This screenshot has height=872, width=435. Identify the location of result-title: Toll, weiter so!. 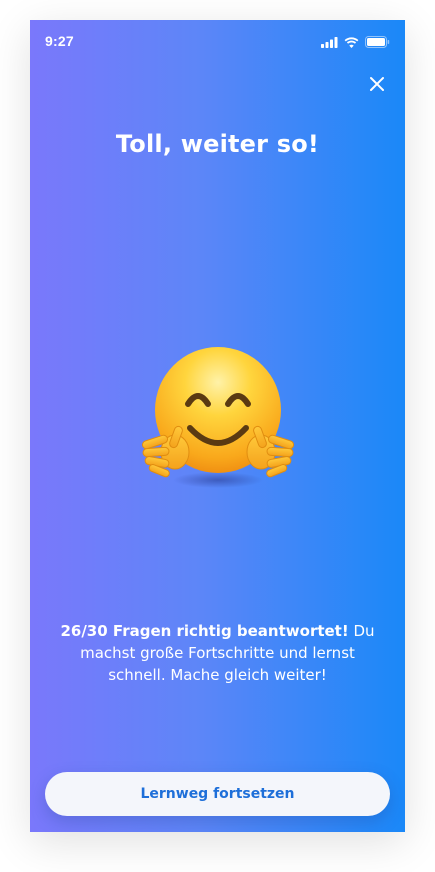
(217, 144).